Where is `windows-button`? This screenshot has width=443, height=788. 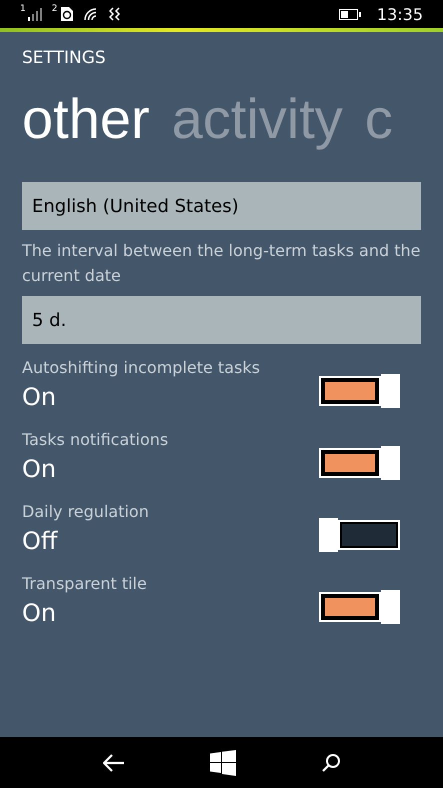
windows-button is located at coordinates (223, 763).